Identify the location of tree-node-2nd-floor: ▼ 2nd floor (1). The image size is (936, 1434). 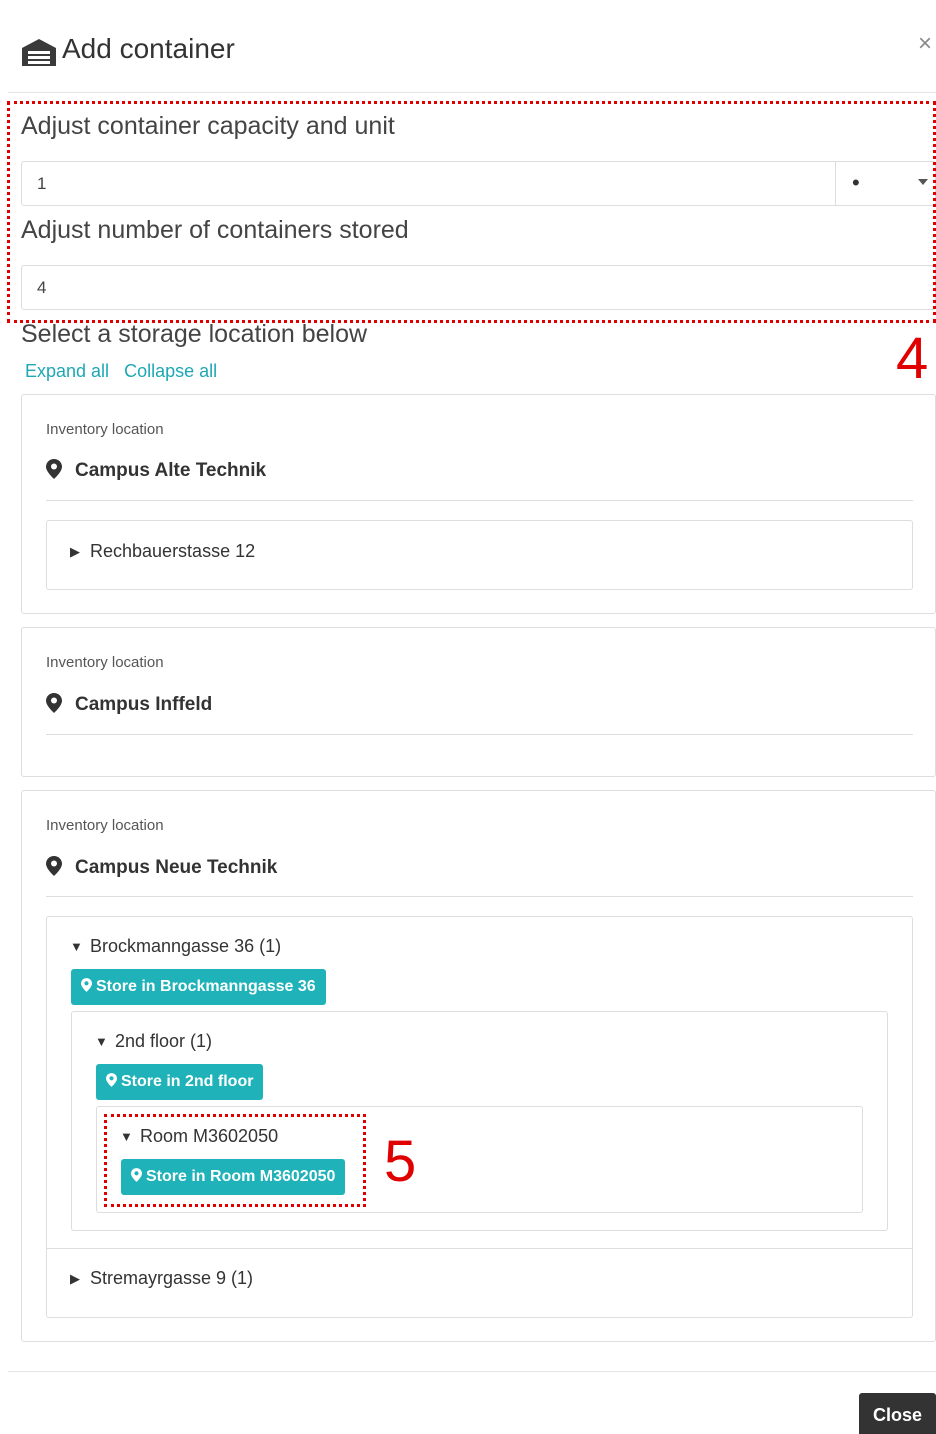
(153, 1041).